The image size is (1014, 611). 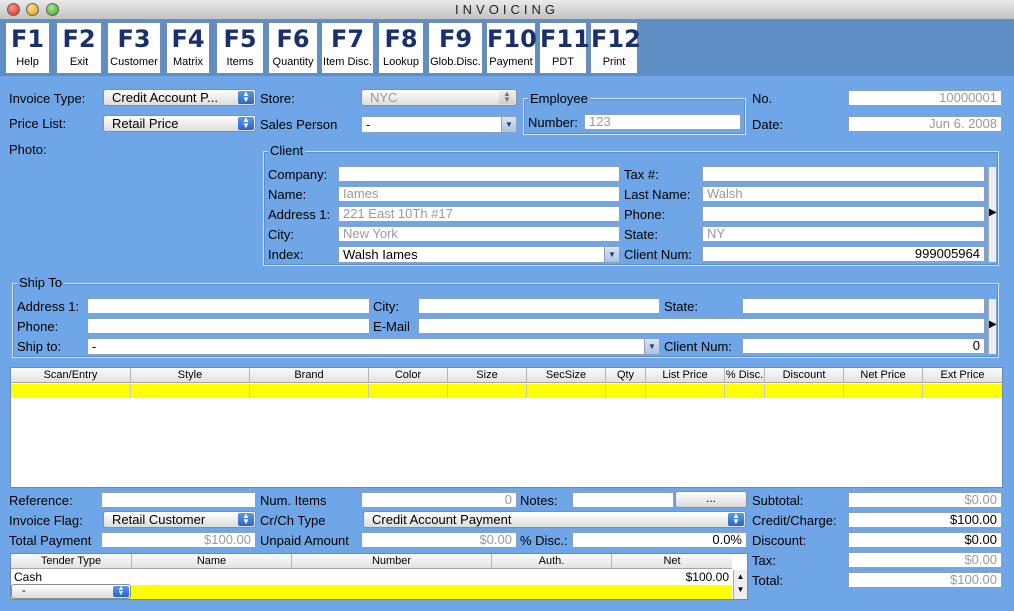 I want to click on f9-glob-disc-button: F9 Glob.Disc., so click(x=455, y=48).